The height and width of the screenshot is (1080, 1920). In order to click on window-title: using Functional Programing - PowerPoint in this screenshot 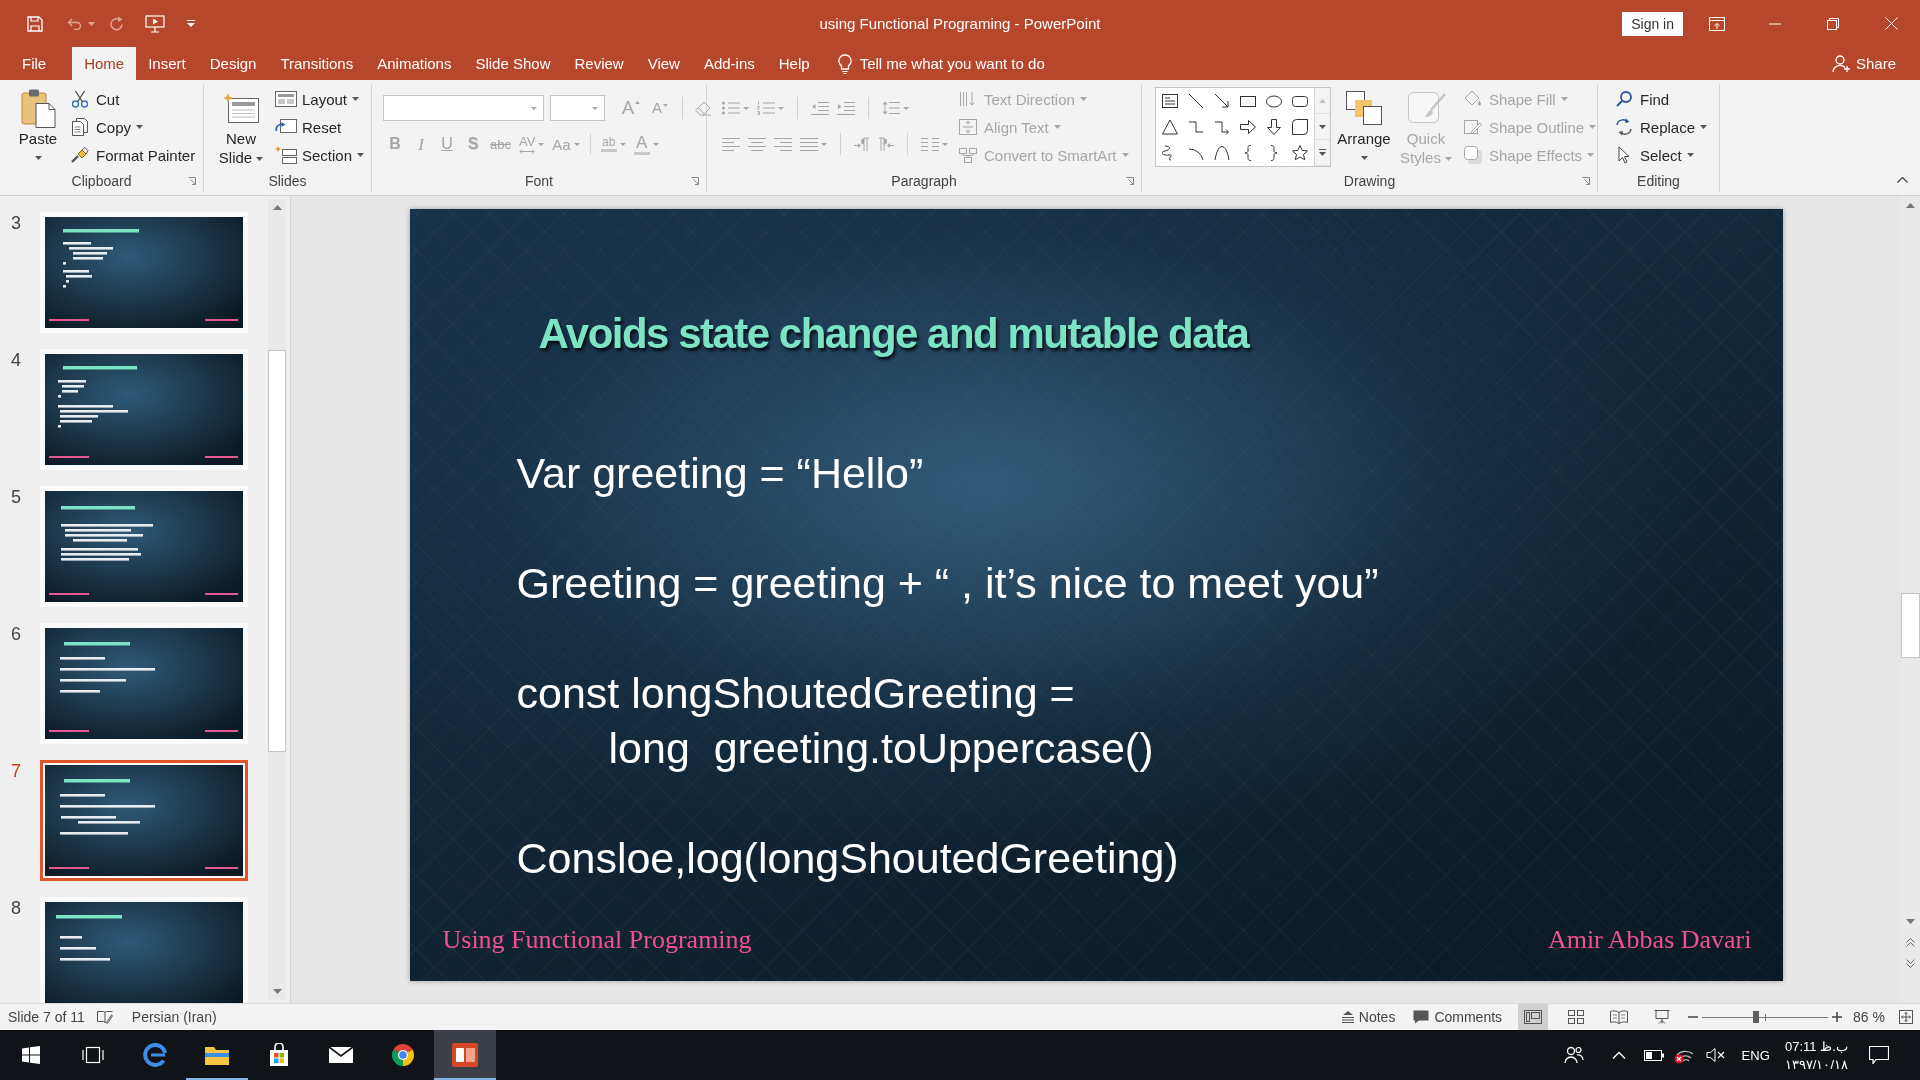, I will do `click(960, 23)`.